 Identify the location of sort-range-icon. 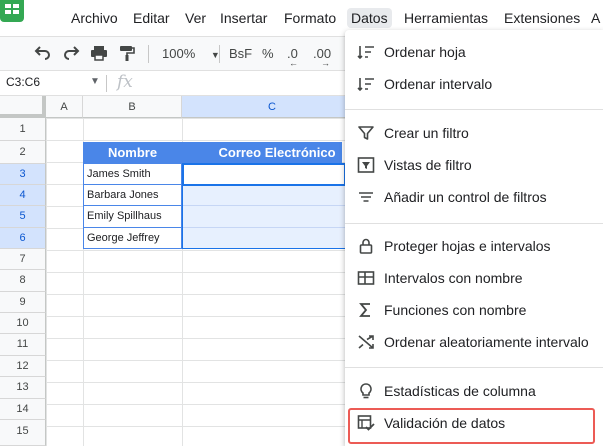
(365, 85).